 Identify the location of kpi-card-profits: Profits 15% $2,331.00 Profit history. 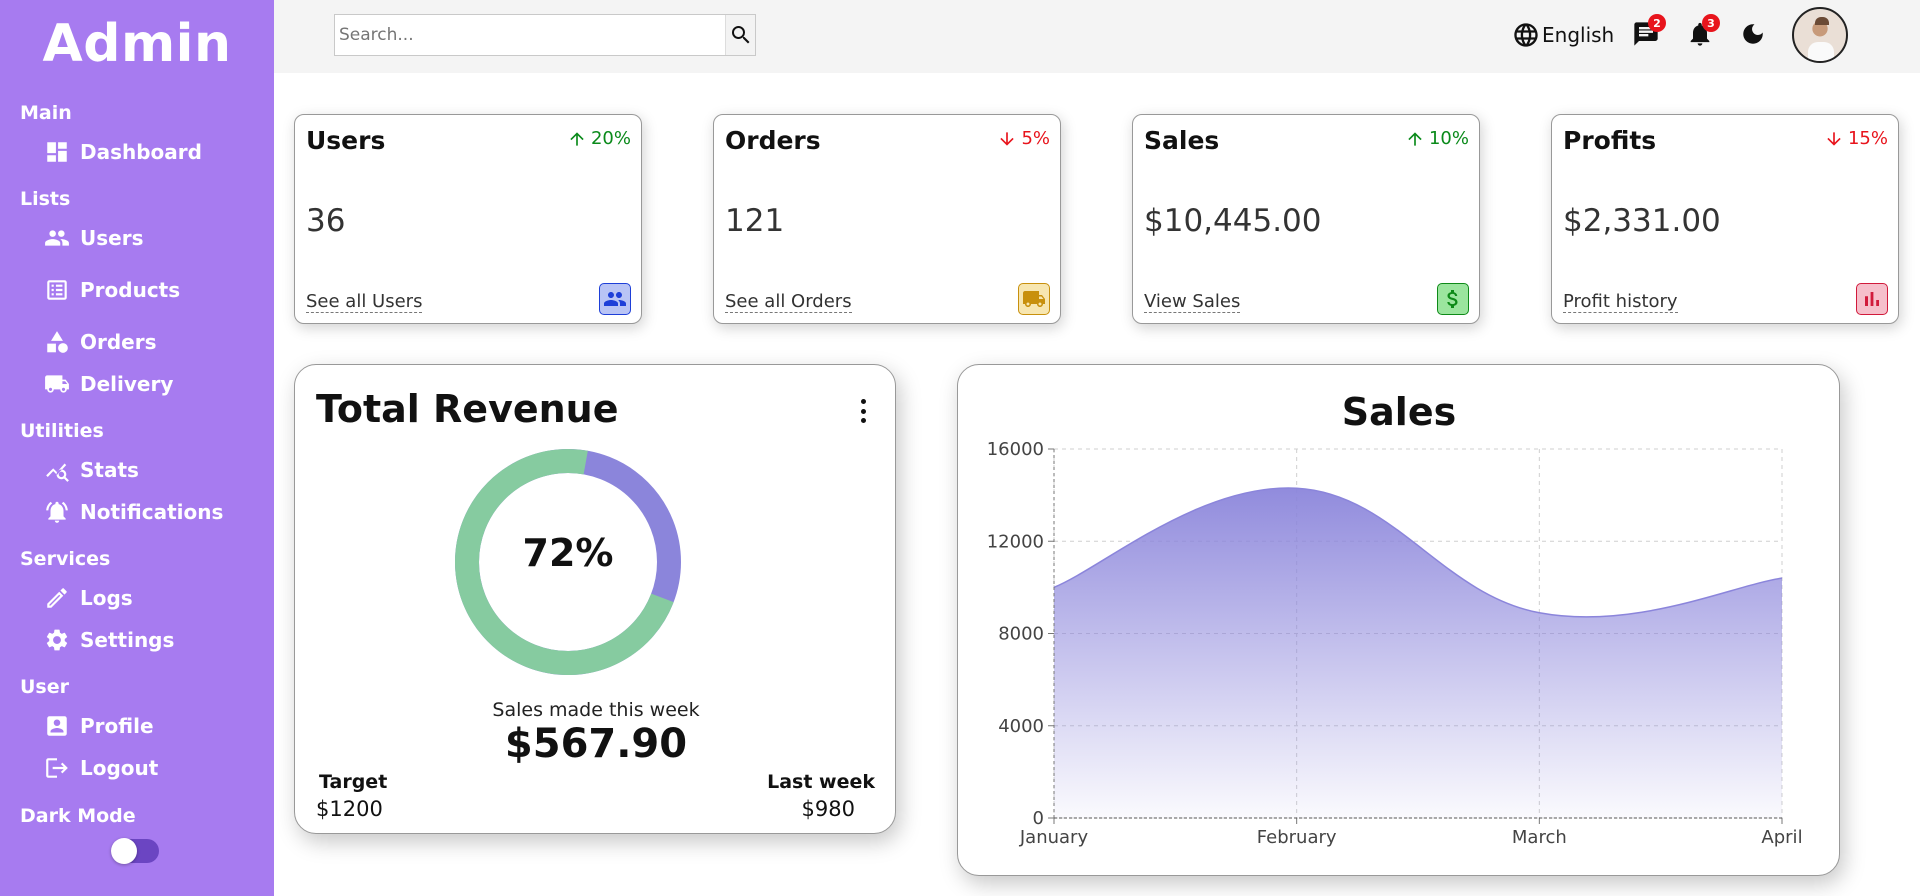
(1725, 219).